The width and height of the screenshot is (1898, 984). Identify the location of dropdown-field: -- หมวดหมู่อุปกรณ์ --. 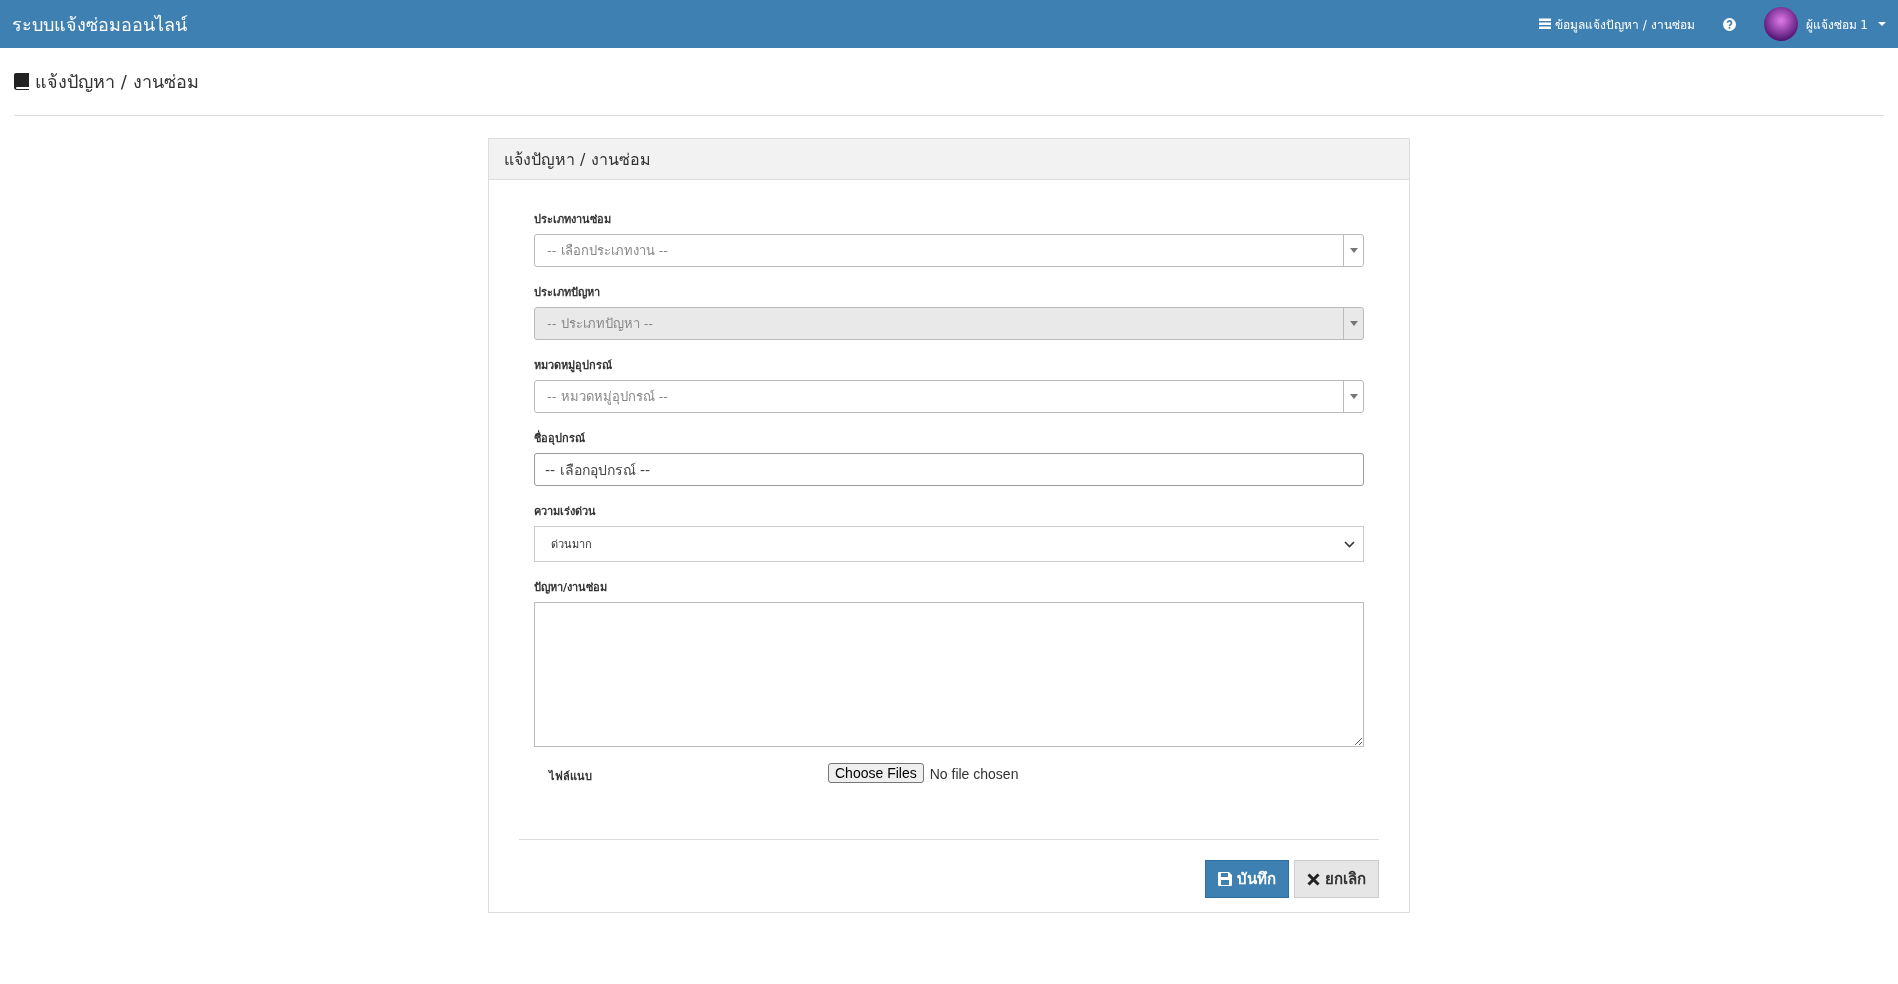
(949, 396).